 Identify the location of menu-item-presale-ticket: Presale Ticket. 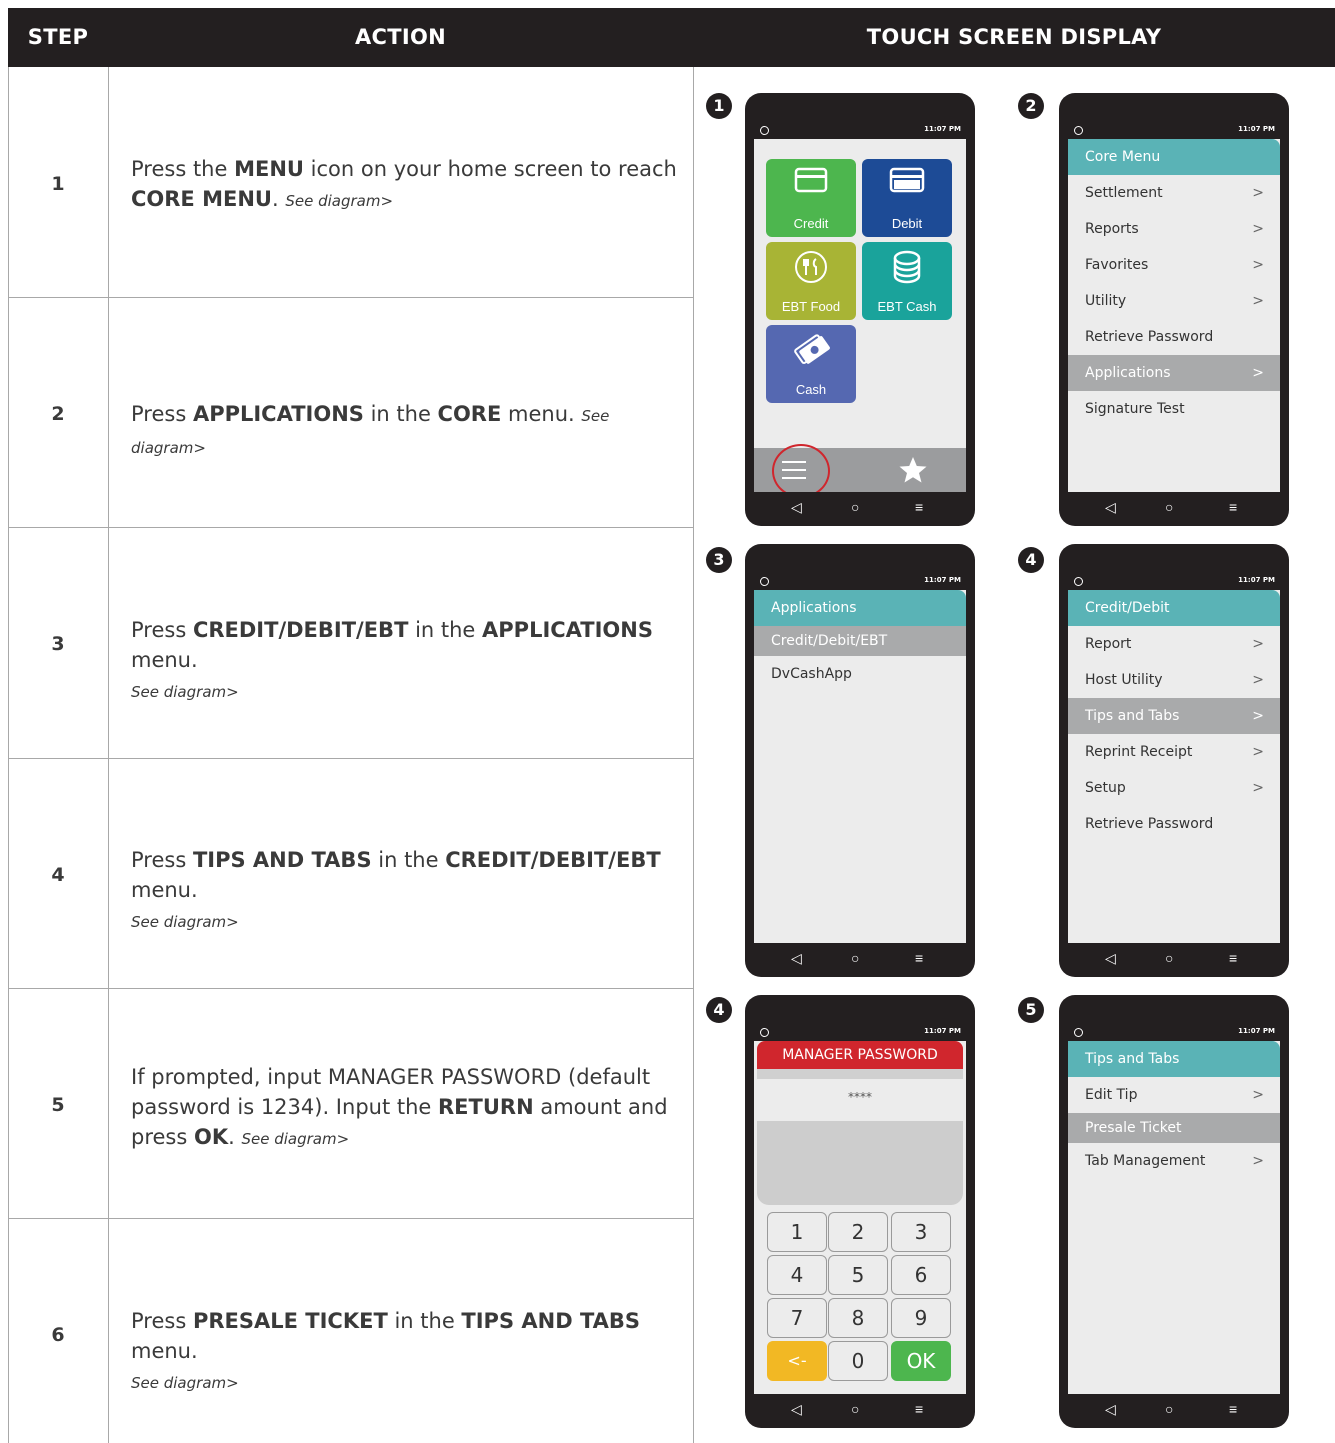
(1174, 1128).